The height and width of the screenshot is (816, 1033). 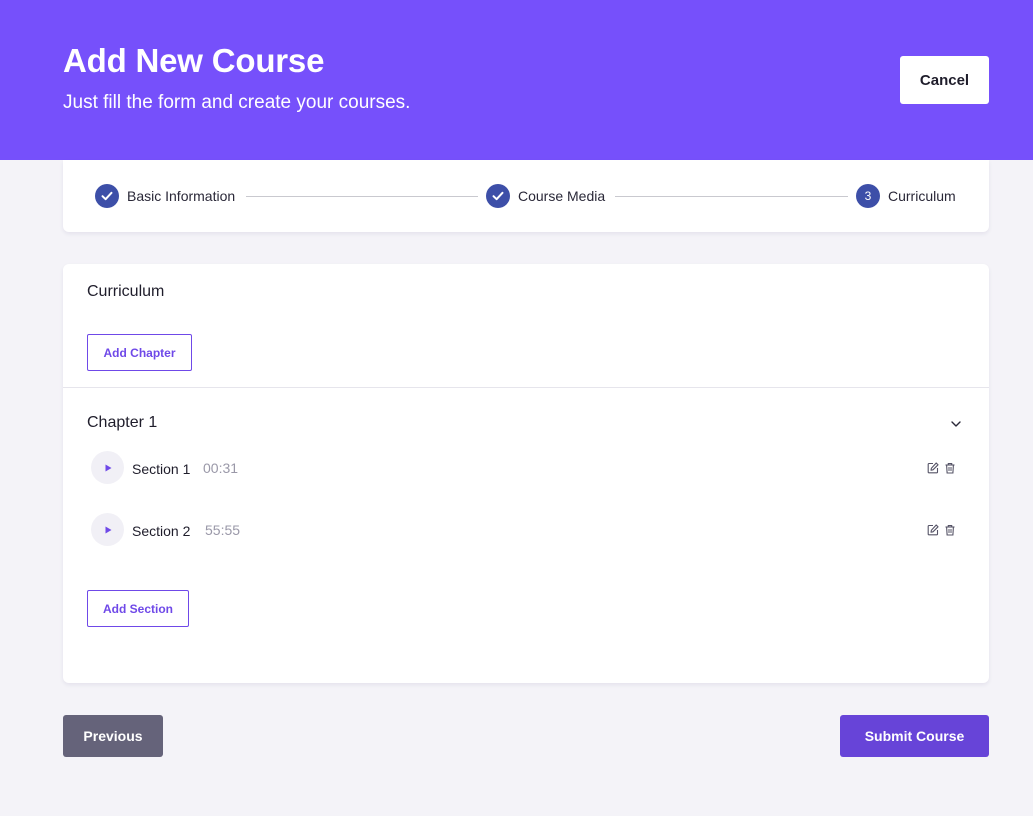 I want to click on chapter-title: Chapter 1, so click(x=122, y=423).